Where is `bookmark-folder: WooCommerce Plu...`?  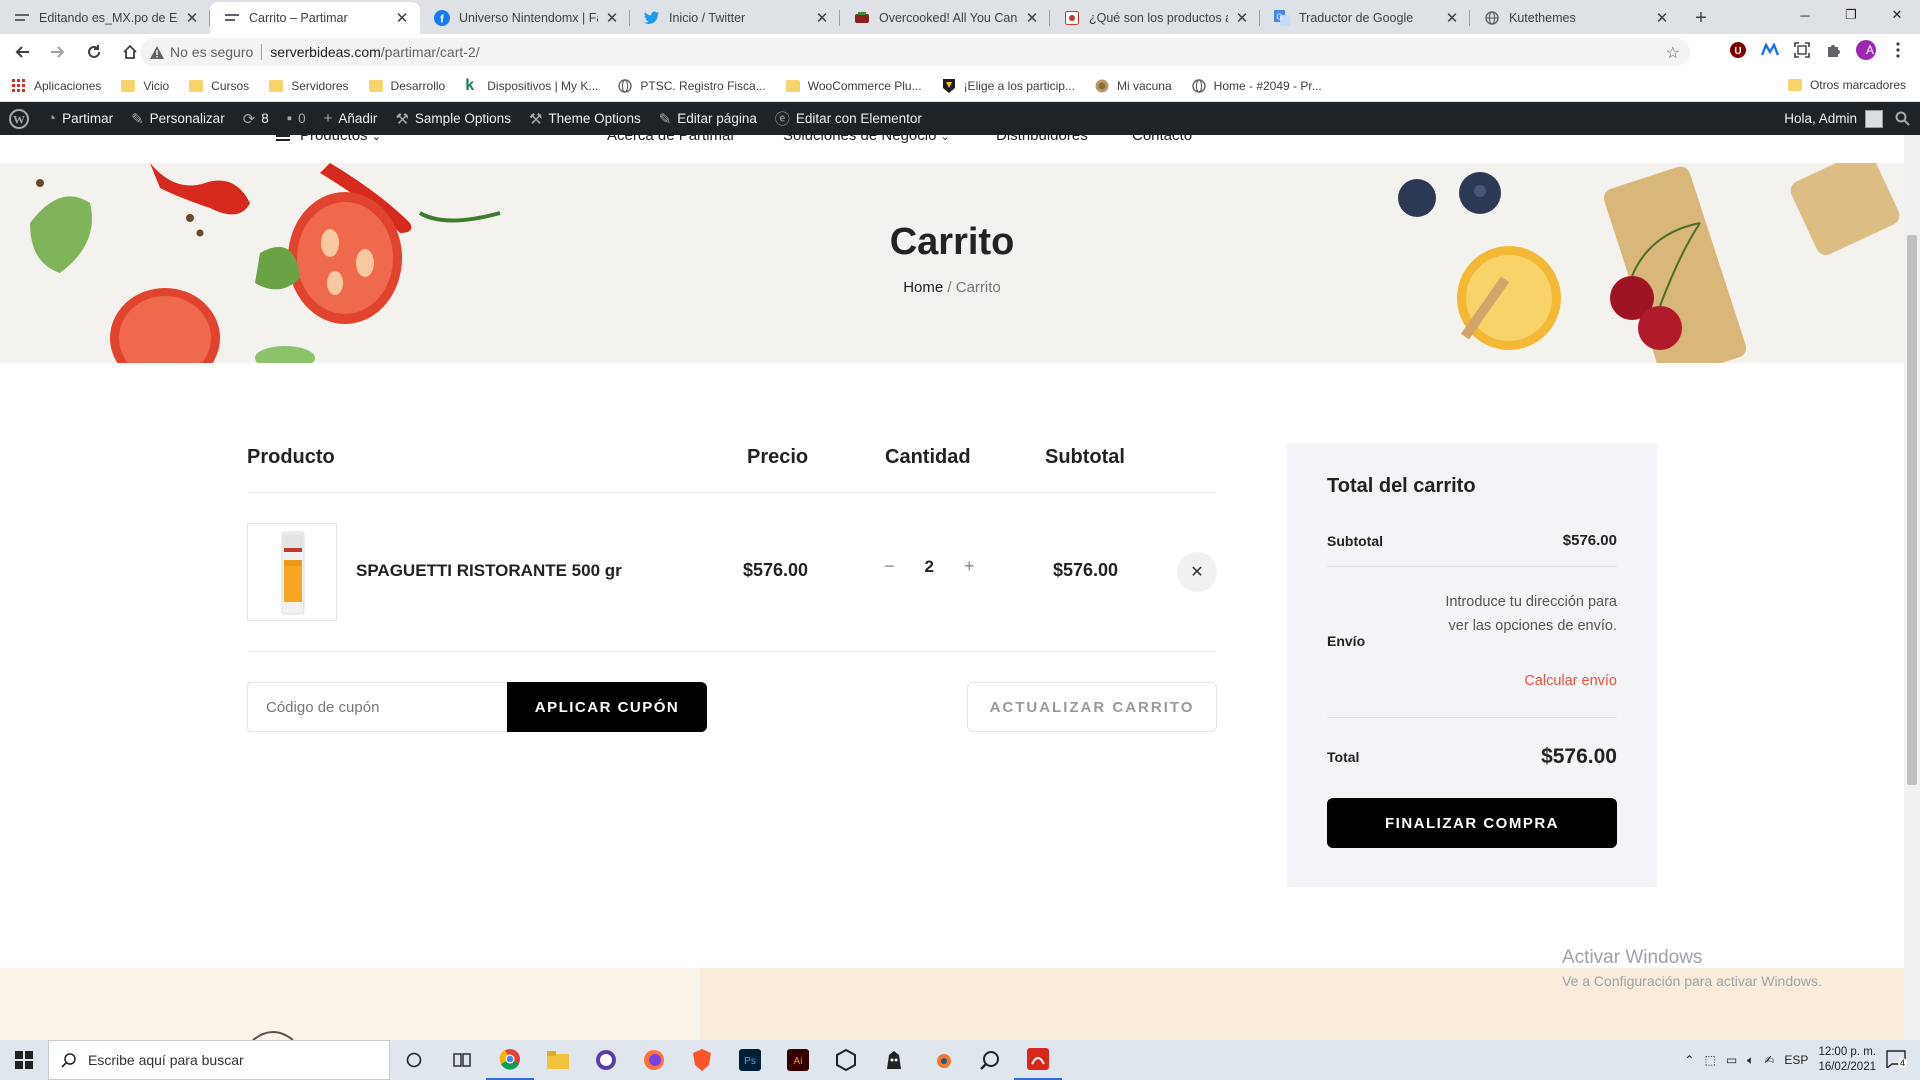
bookmark-folder: WooCommerce Plu... is located at coordinates (853, 86).